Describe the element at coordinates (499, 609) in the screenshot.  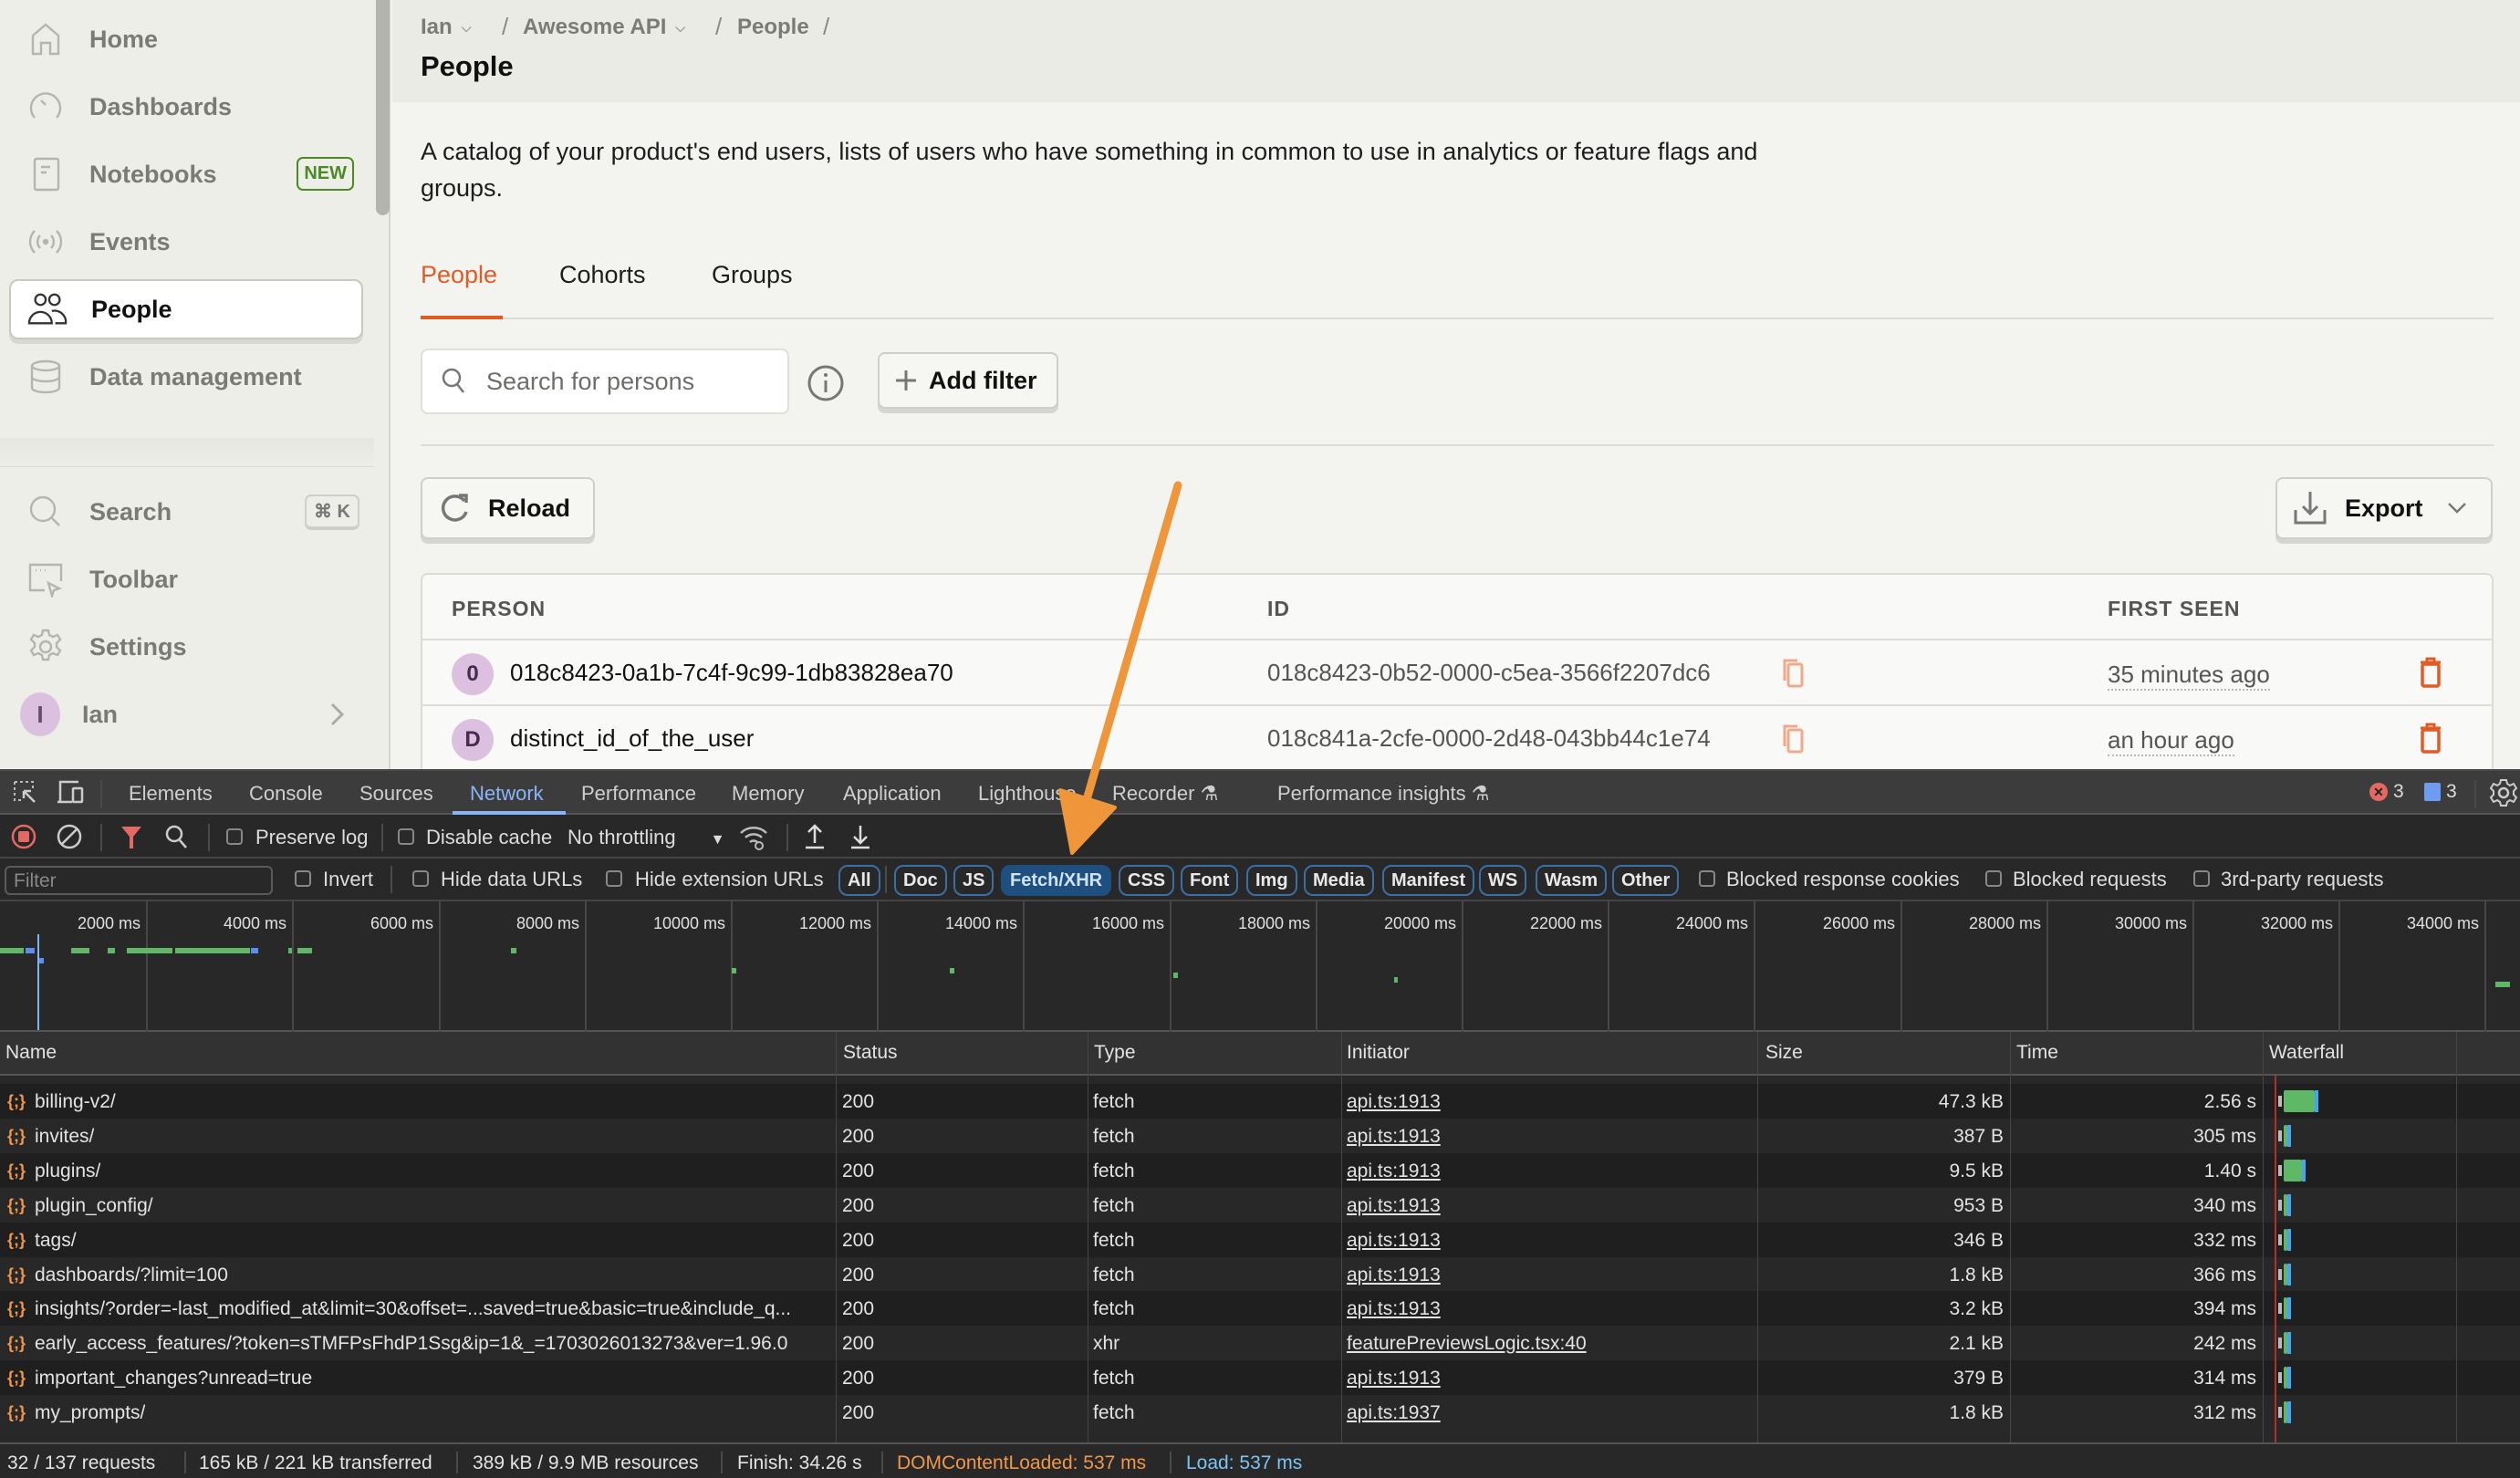
I see `column-header-person: PERSON` at that location.